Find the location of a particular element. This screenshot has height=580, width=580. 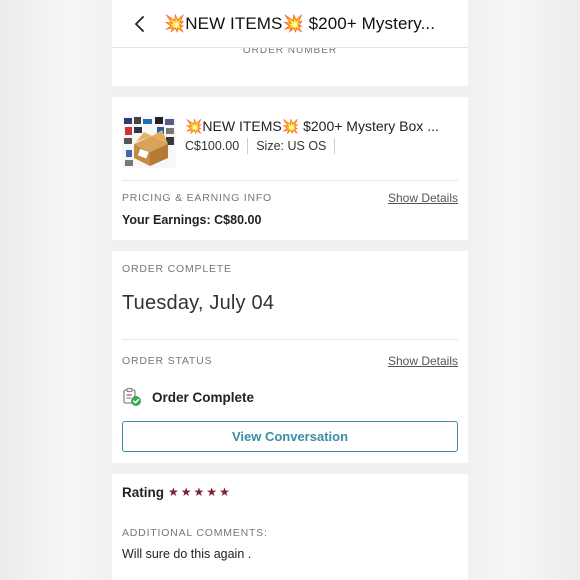

earnings-row: Your Earnings: C$80.00 is located at coordinates (191, 220).